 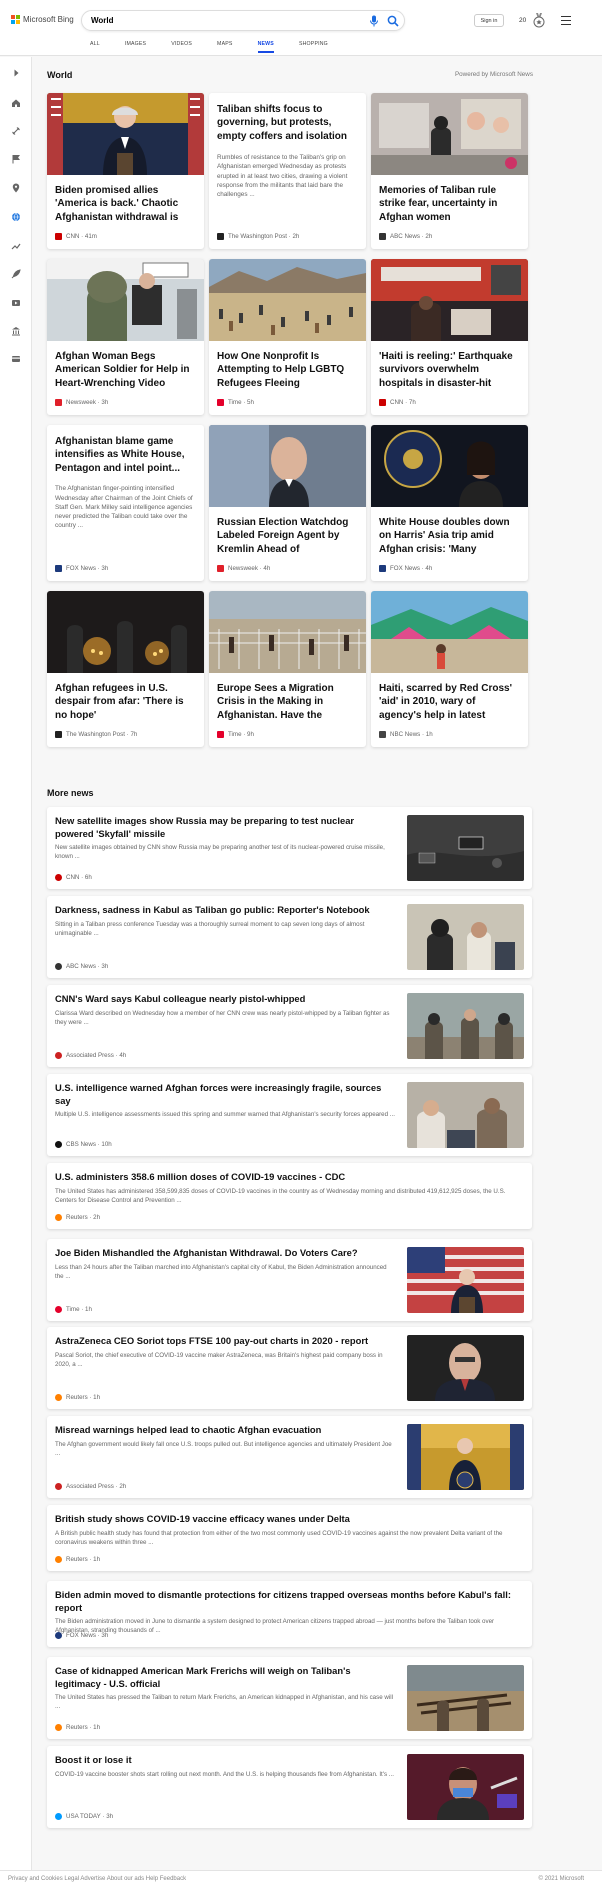 What do you see at coordinates (73, 877) in the screenshot?
I see `item-source: CNN · 6h` at bounding box center [73, 877].